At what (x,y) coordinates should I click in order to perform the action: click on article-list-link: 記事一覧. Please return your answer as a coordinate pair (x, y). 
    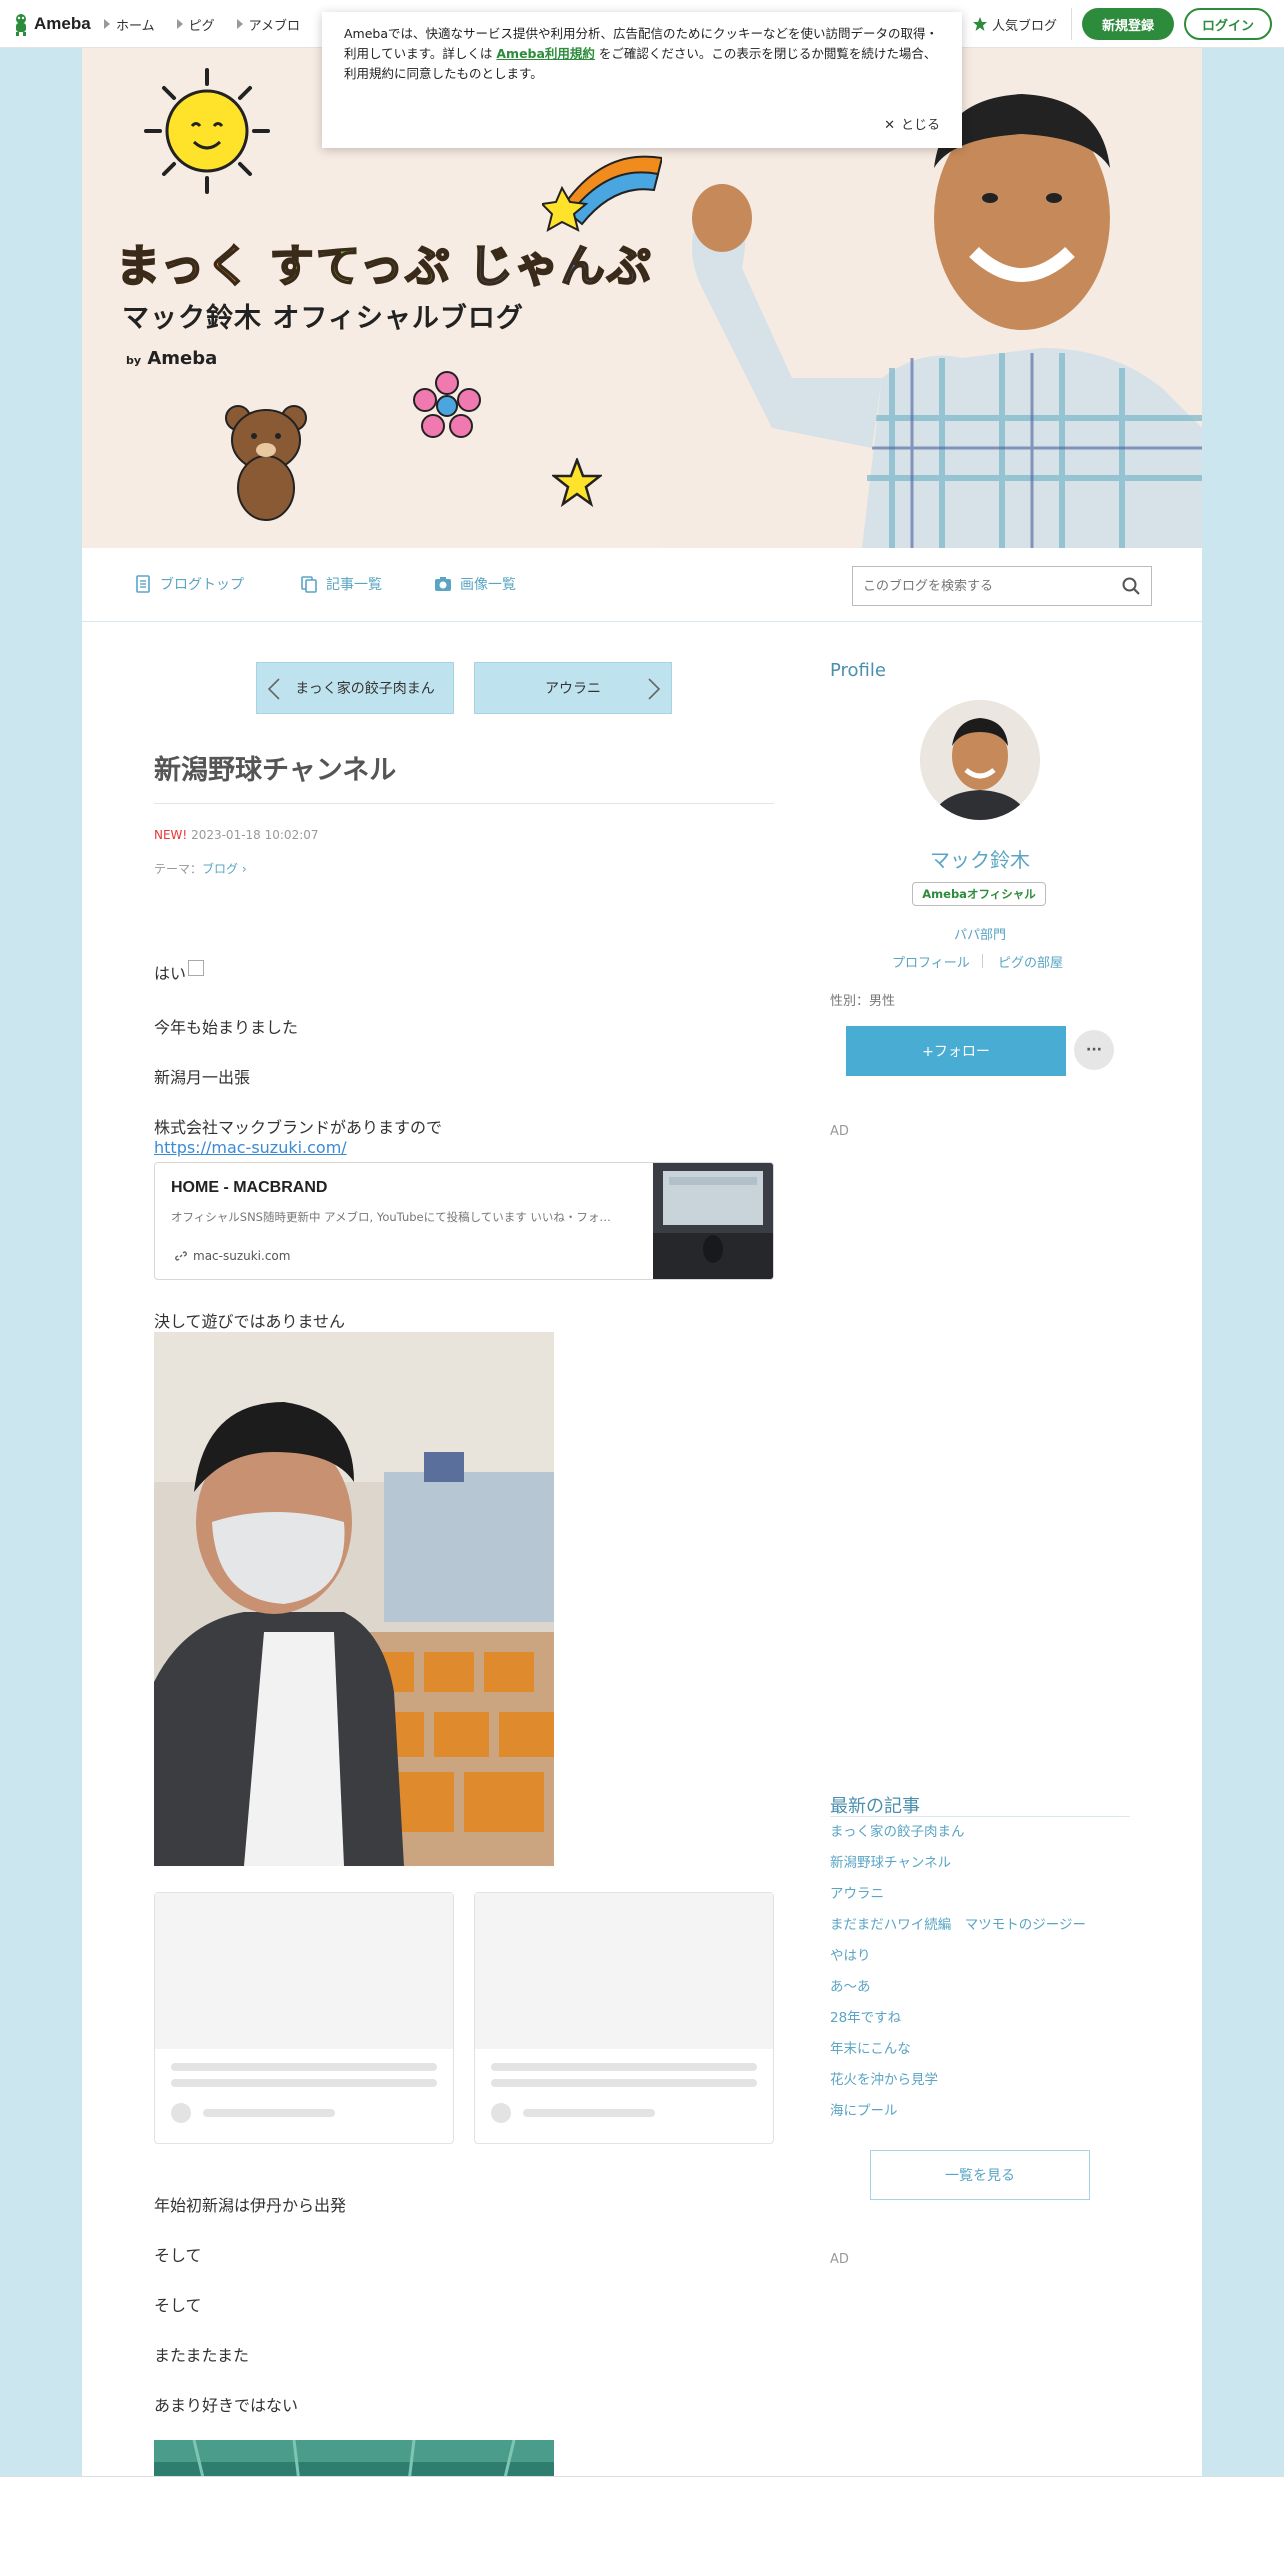
    Looking at the image, I should click on (341, 584).